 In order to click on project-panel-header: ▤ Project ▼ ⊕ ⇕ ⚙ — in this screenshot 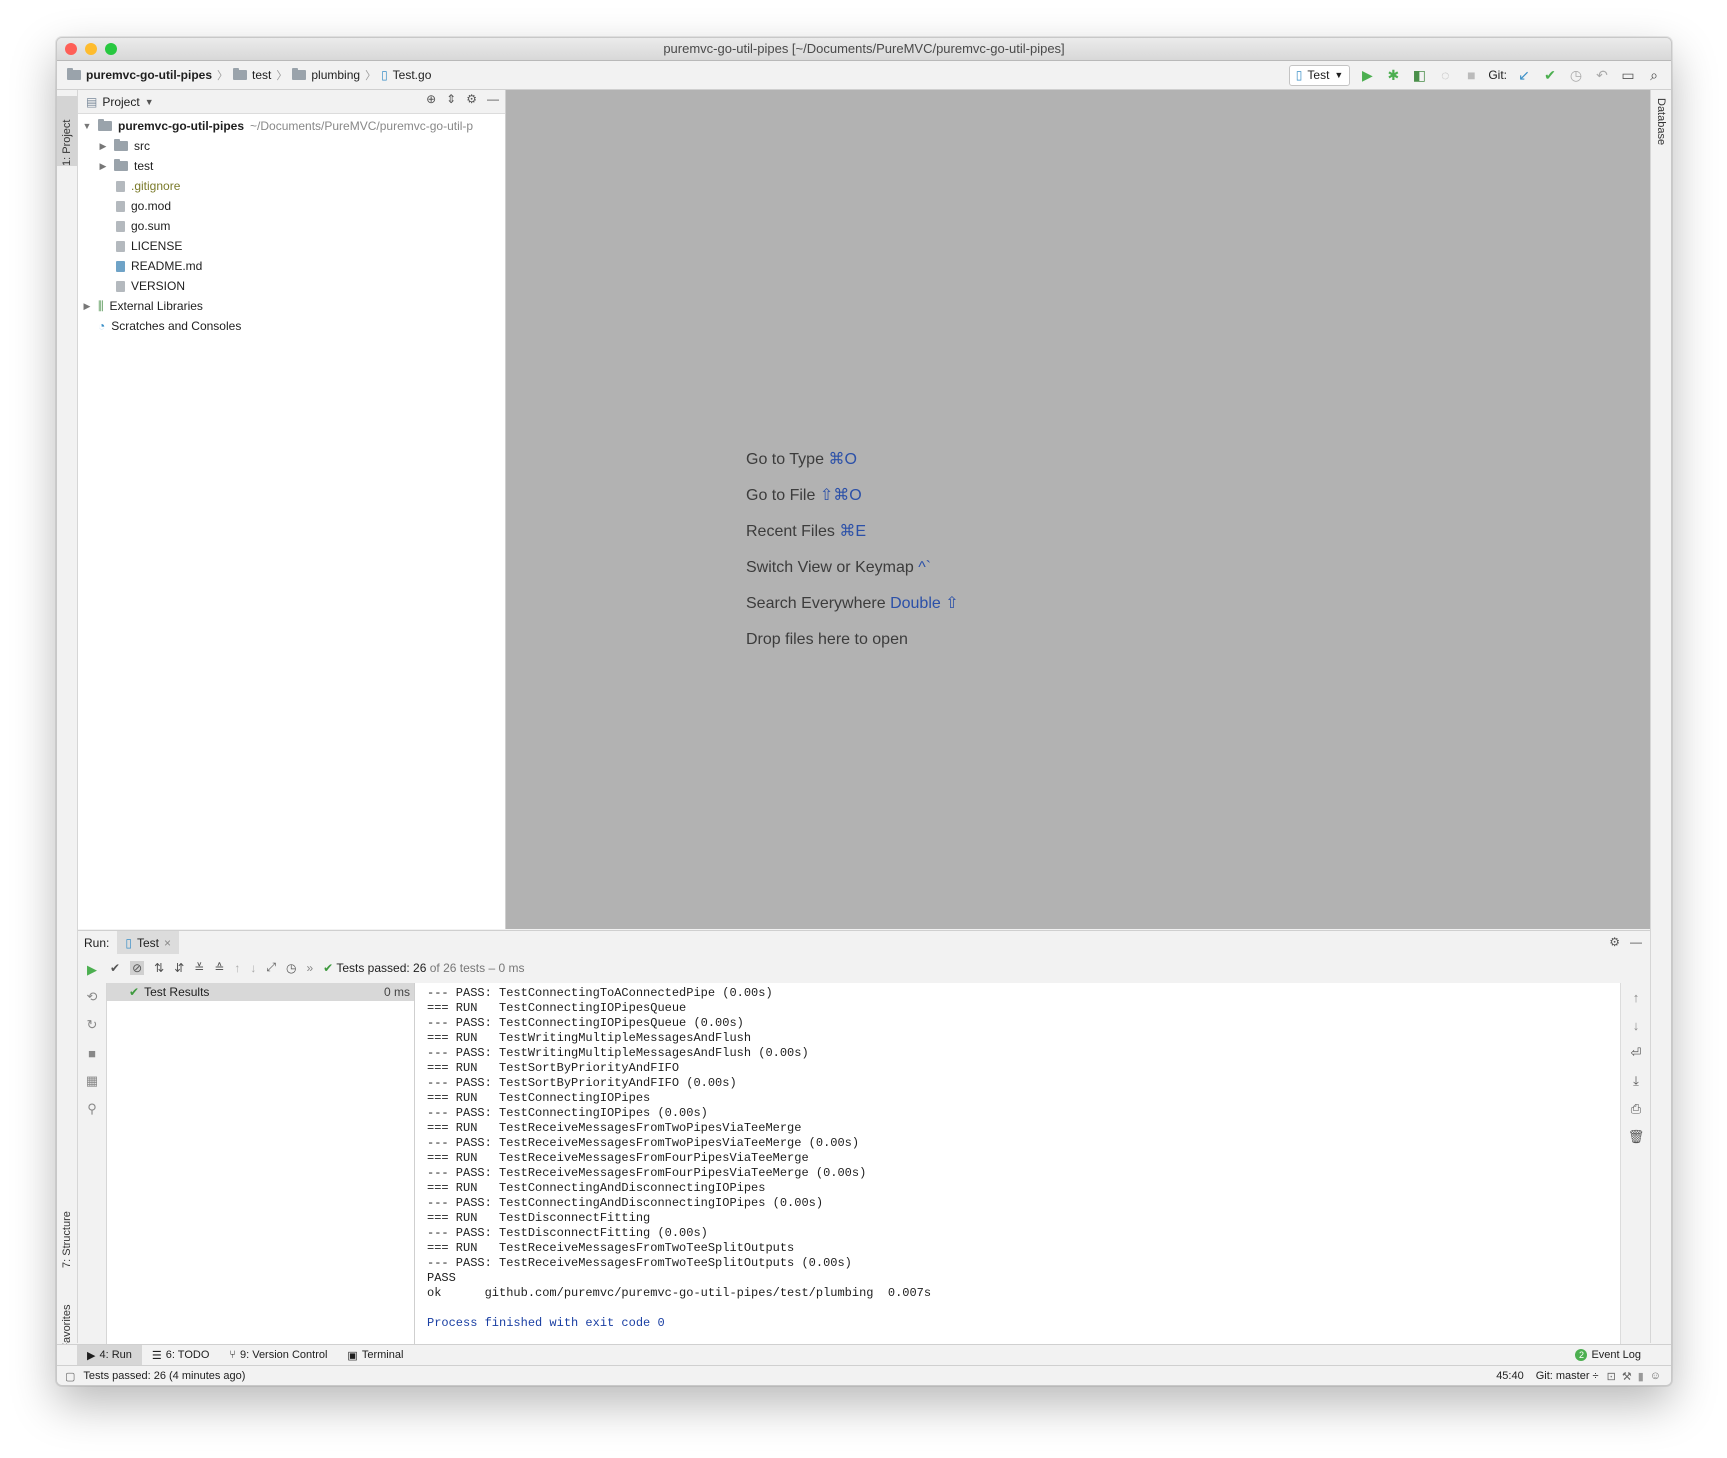, I will do `click(291, 102)`.